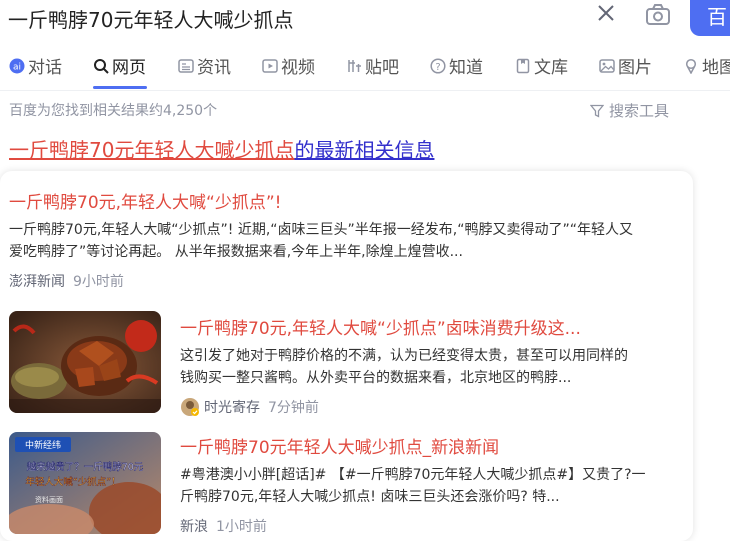 Image resolution: width=730 pixels, height=541 pixels. What do you see at coordinates (150, 18) in the screenshot?
I see `search-input: 一斤鸭脖70元年轻人大喊少抓点` at bounding box center [150, 18].